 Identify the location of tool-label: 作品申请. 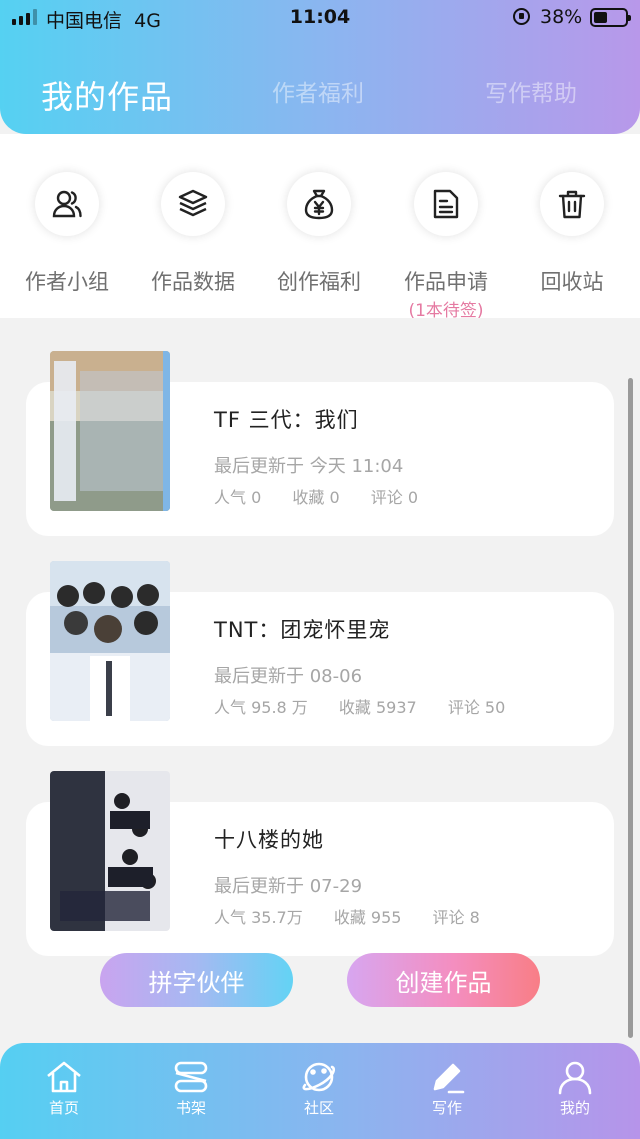
(446, 282).